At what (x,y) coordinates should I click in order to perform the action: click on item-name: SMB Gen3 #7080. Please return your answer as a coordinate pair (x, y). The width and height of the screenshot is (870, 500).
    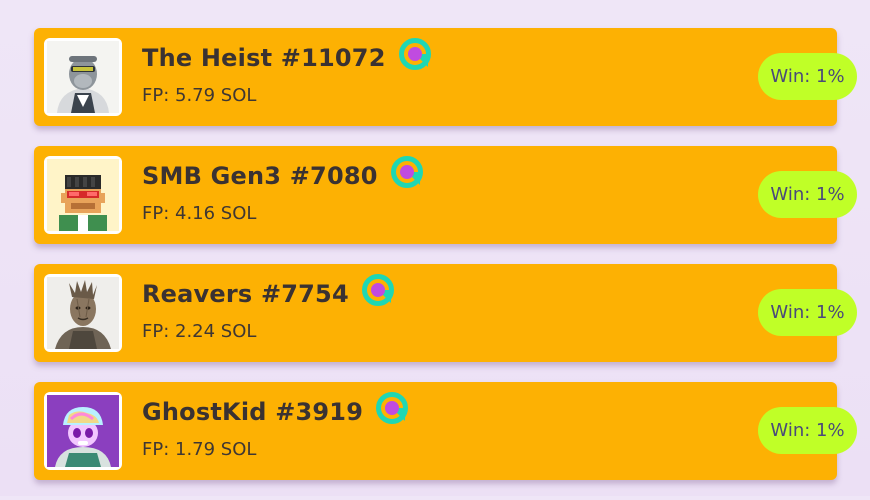
    Looking at the image, I should click on (260, 176).